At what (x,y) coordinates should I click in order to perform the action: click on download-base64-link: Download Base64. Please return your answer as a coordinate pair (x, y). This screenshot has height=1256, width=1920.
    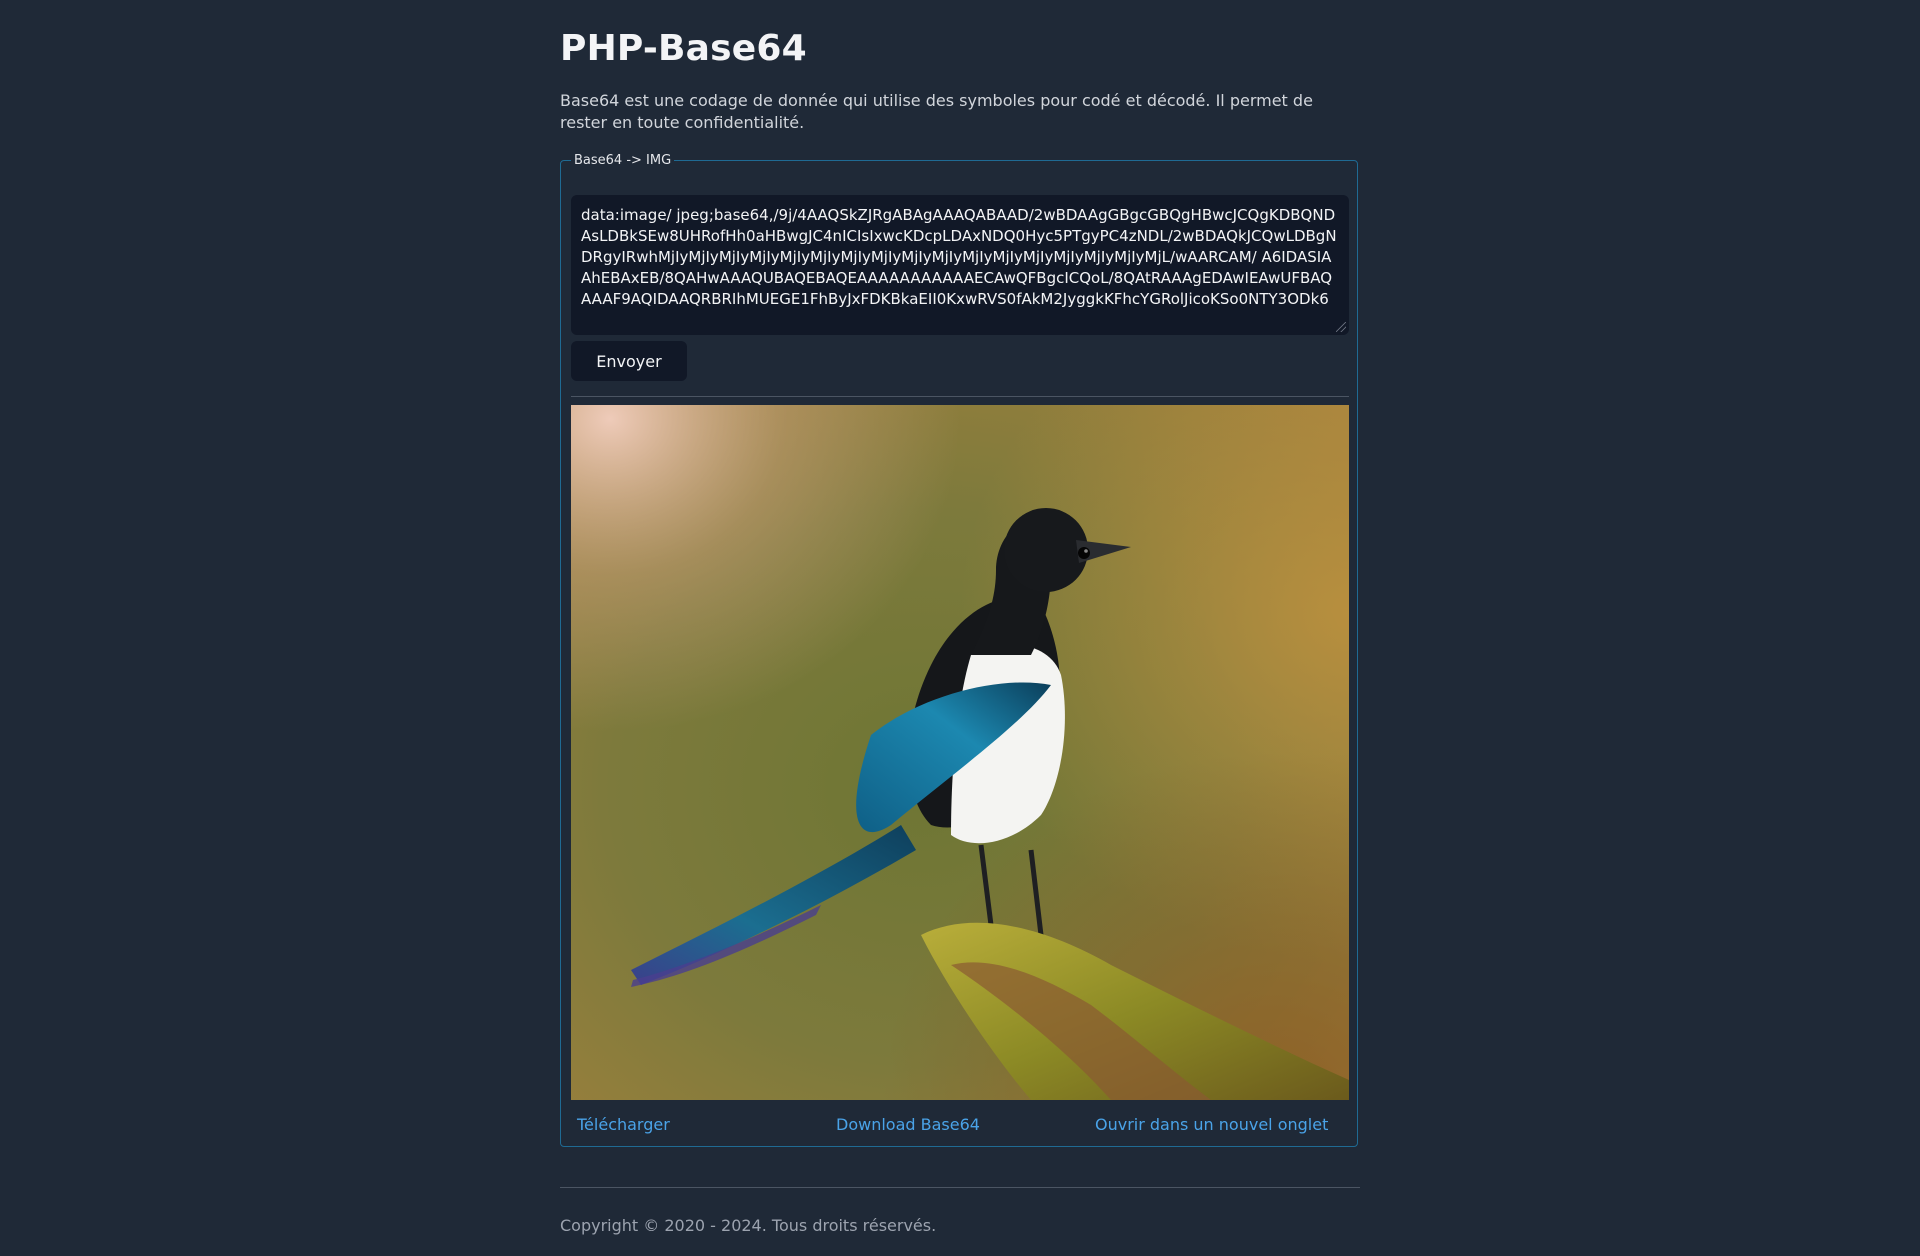
    Looking at the image, I should click on (908, 1124).